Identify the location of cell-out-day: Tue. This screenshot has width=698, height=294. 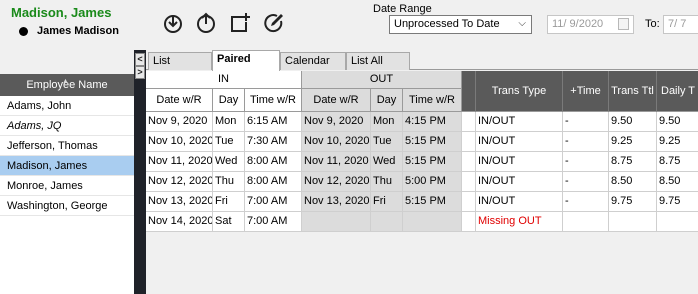
(387, 142).